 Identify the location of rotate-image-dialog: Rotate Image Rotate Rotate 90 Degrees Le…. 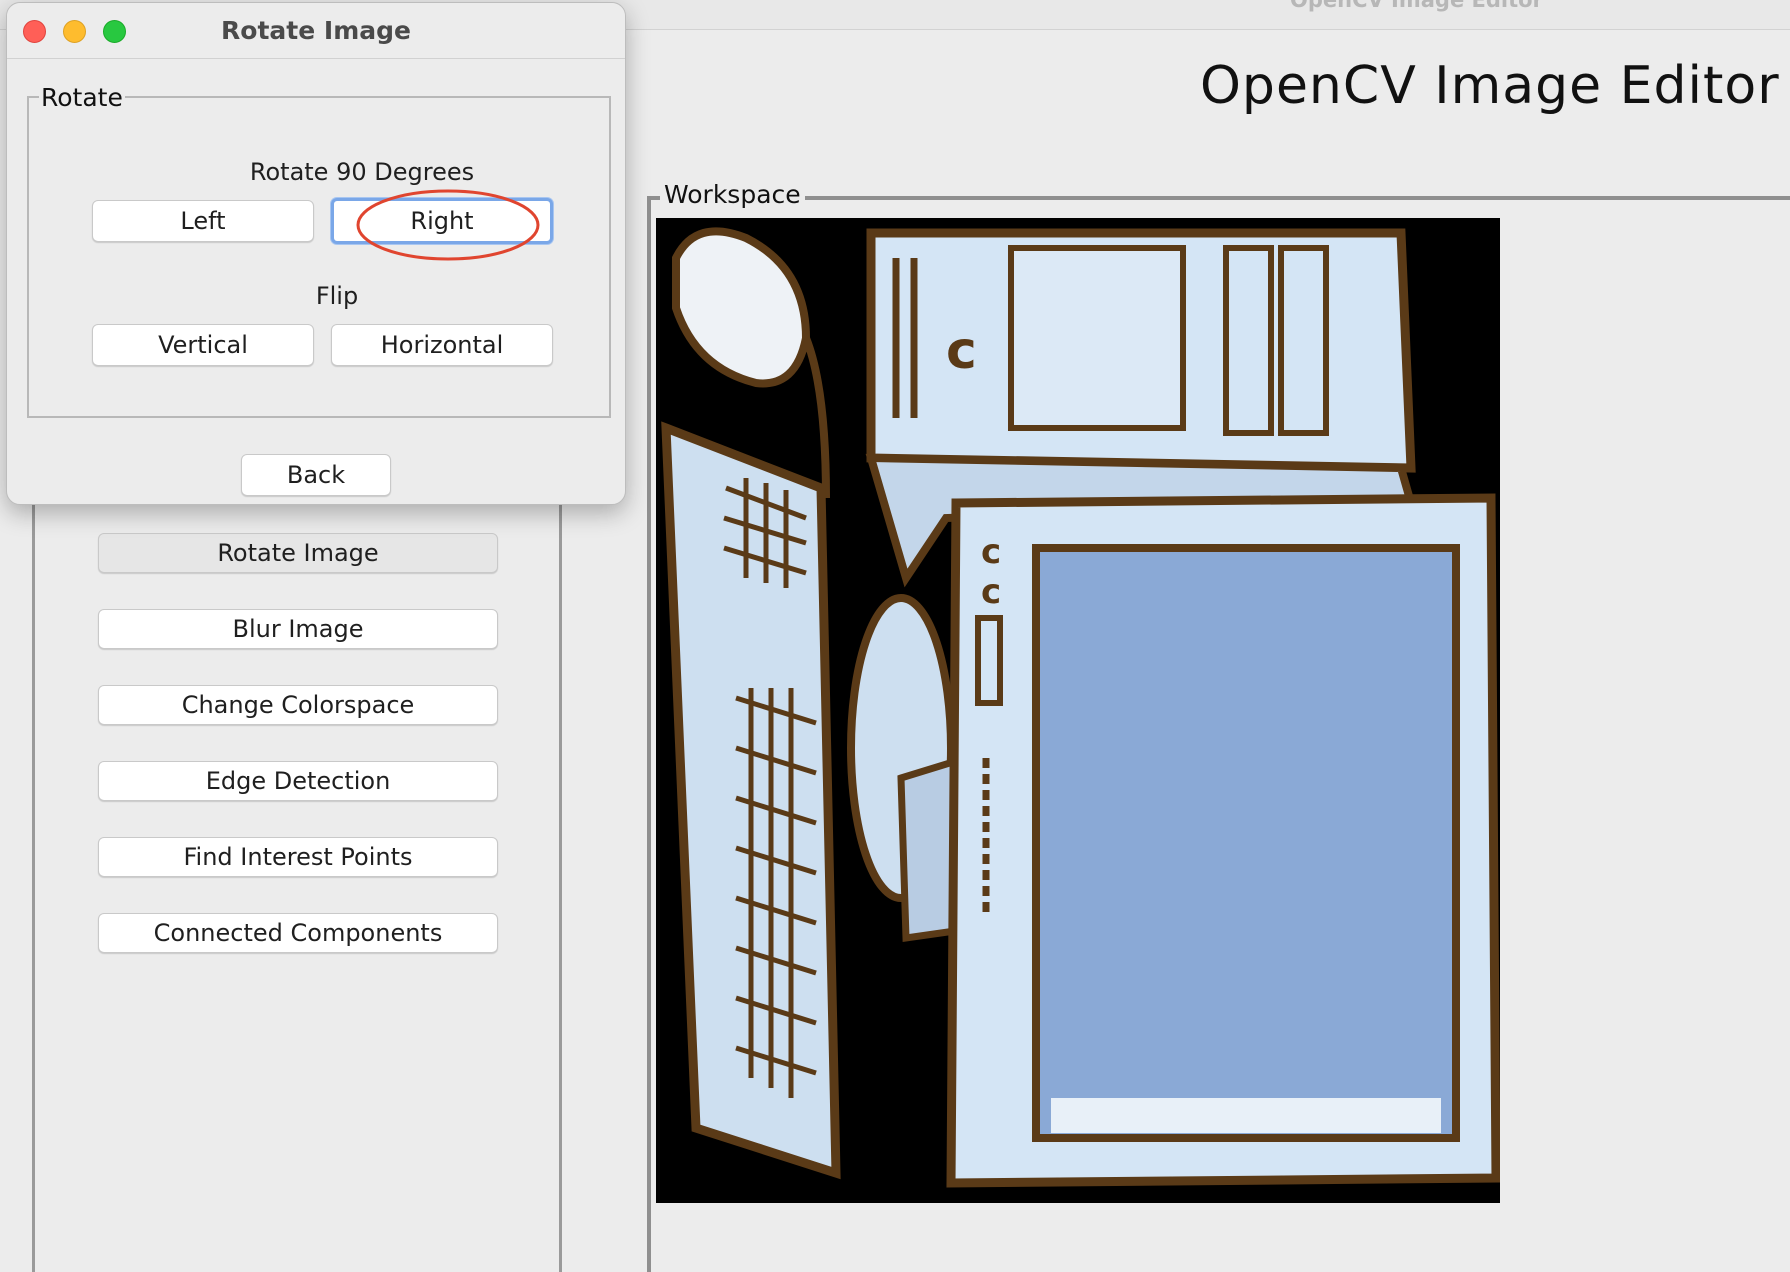
(316, 253).